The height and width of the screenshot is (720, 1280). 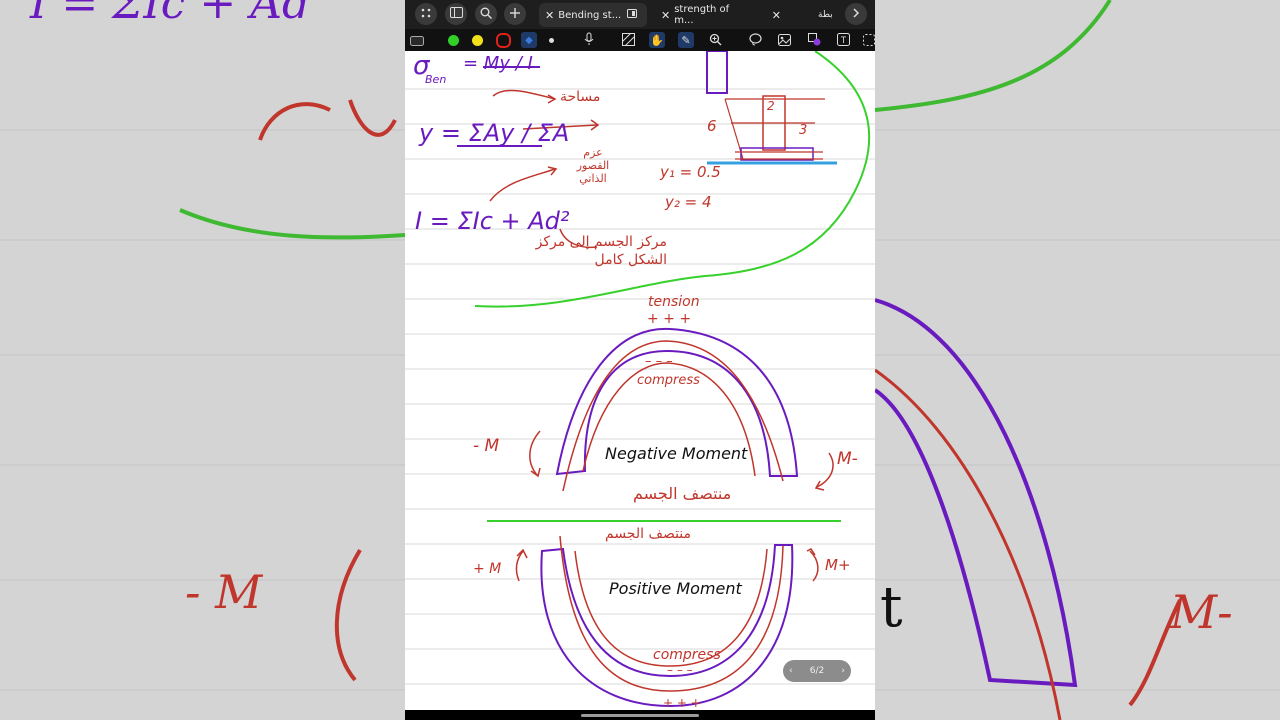 What do you see at coordinates (675, 588) in the screenshot?
I see `positive-moment-label: Positive Moment` at bounding box center [675, 588].